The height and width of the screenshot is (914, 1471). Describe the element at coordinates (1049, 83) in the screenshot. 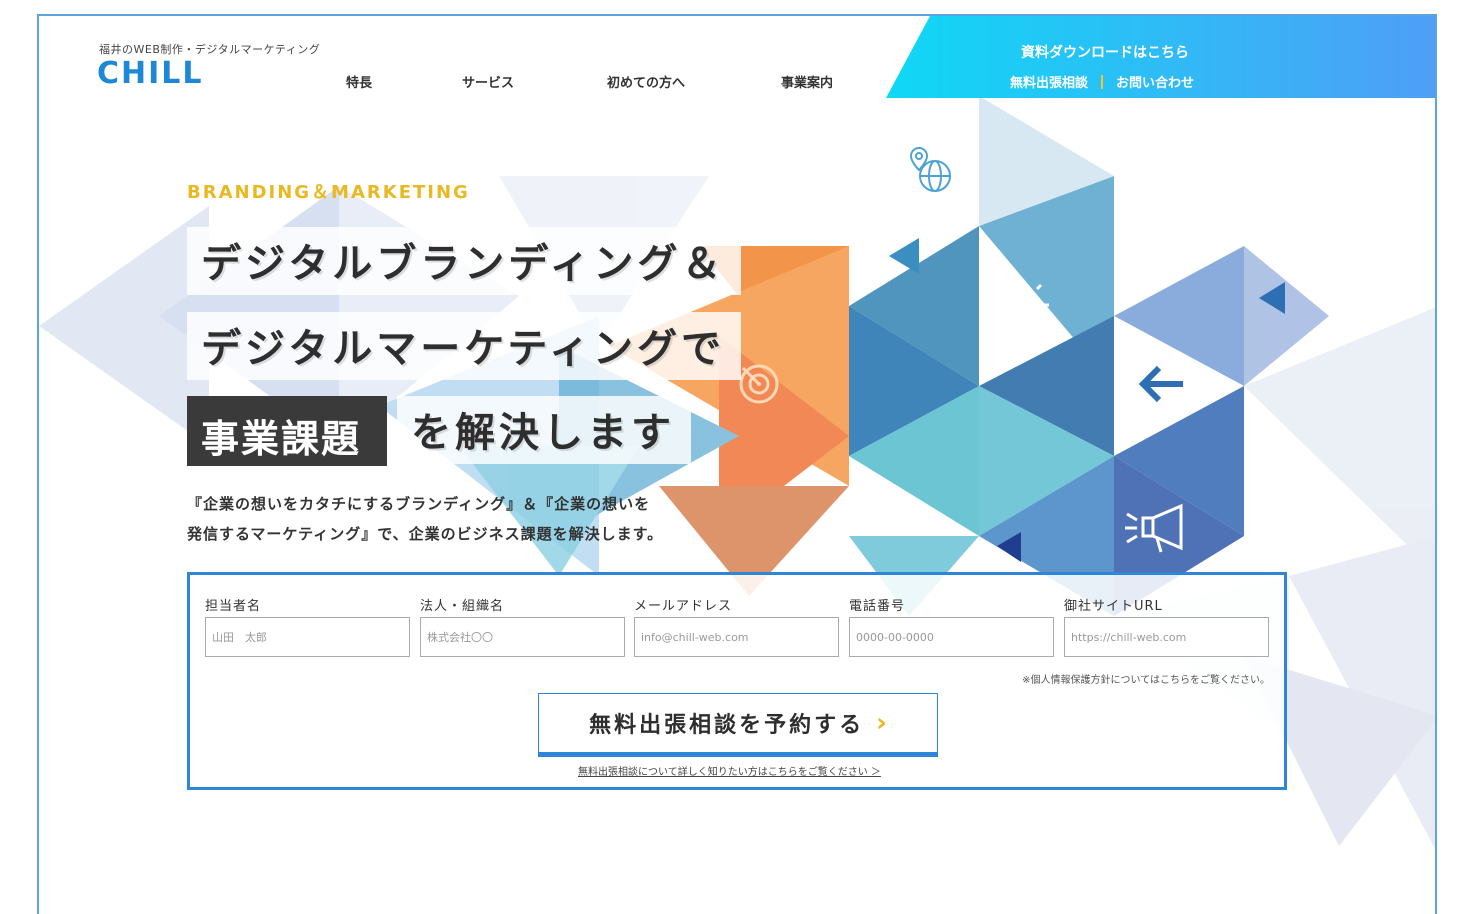

I see `free-consult-link: 無料出張相談` at that location.